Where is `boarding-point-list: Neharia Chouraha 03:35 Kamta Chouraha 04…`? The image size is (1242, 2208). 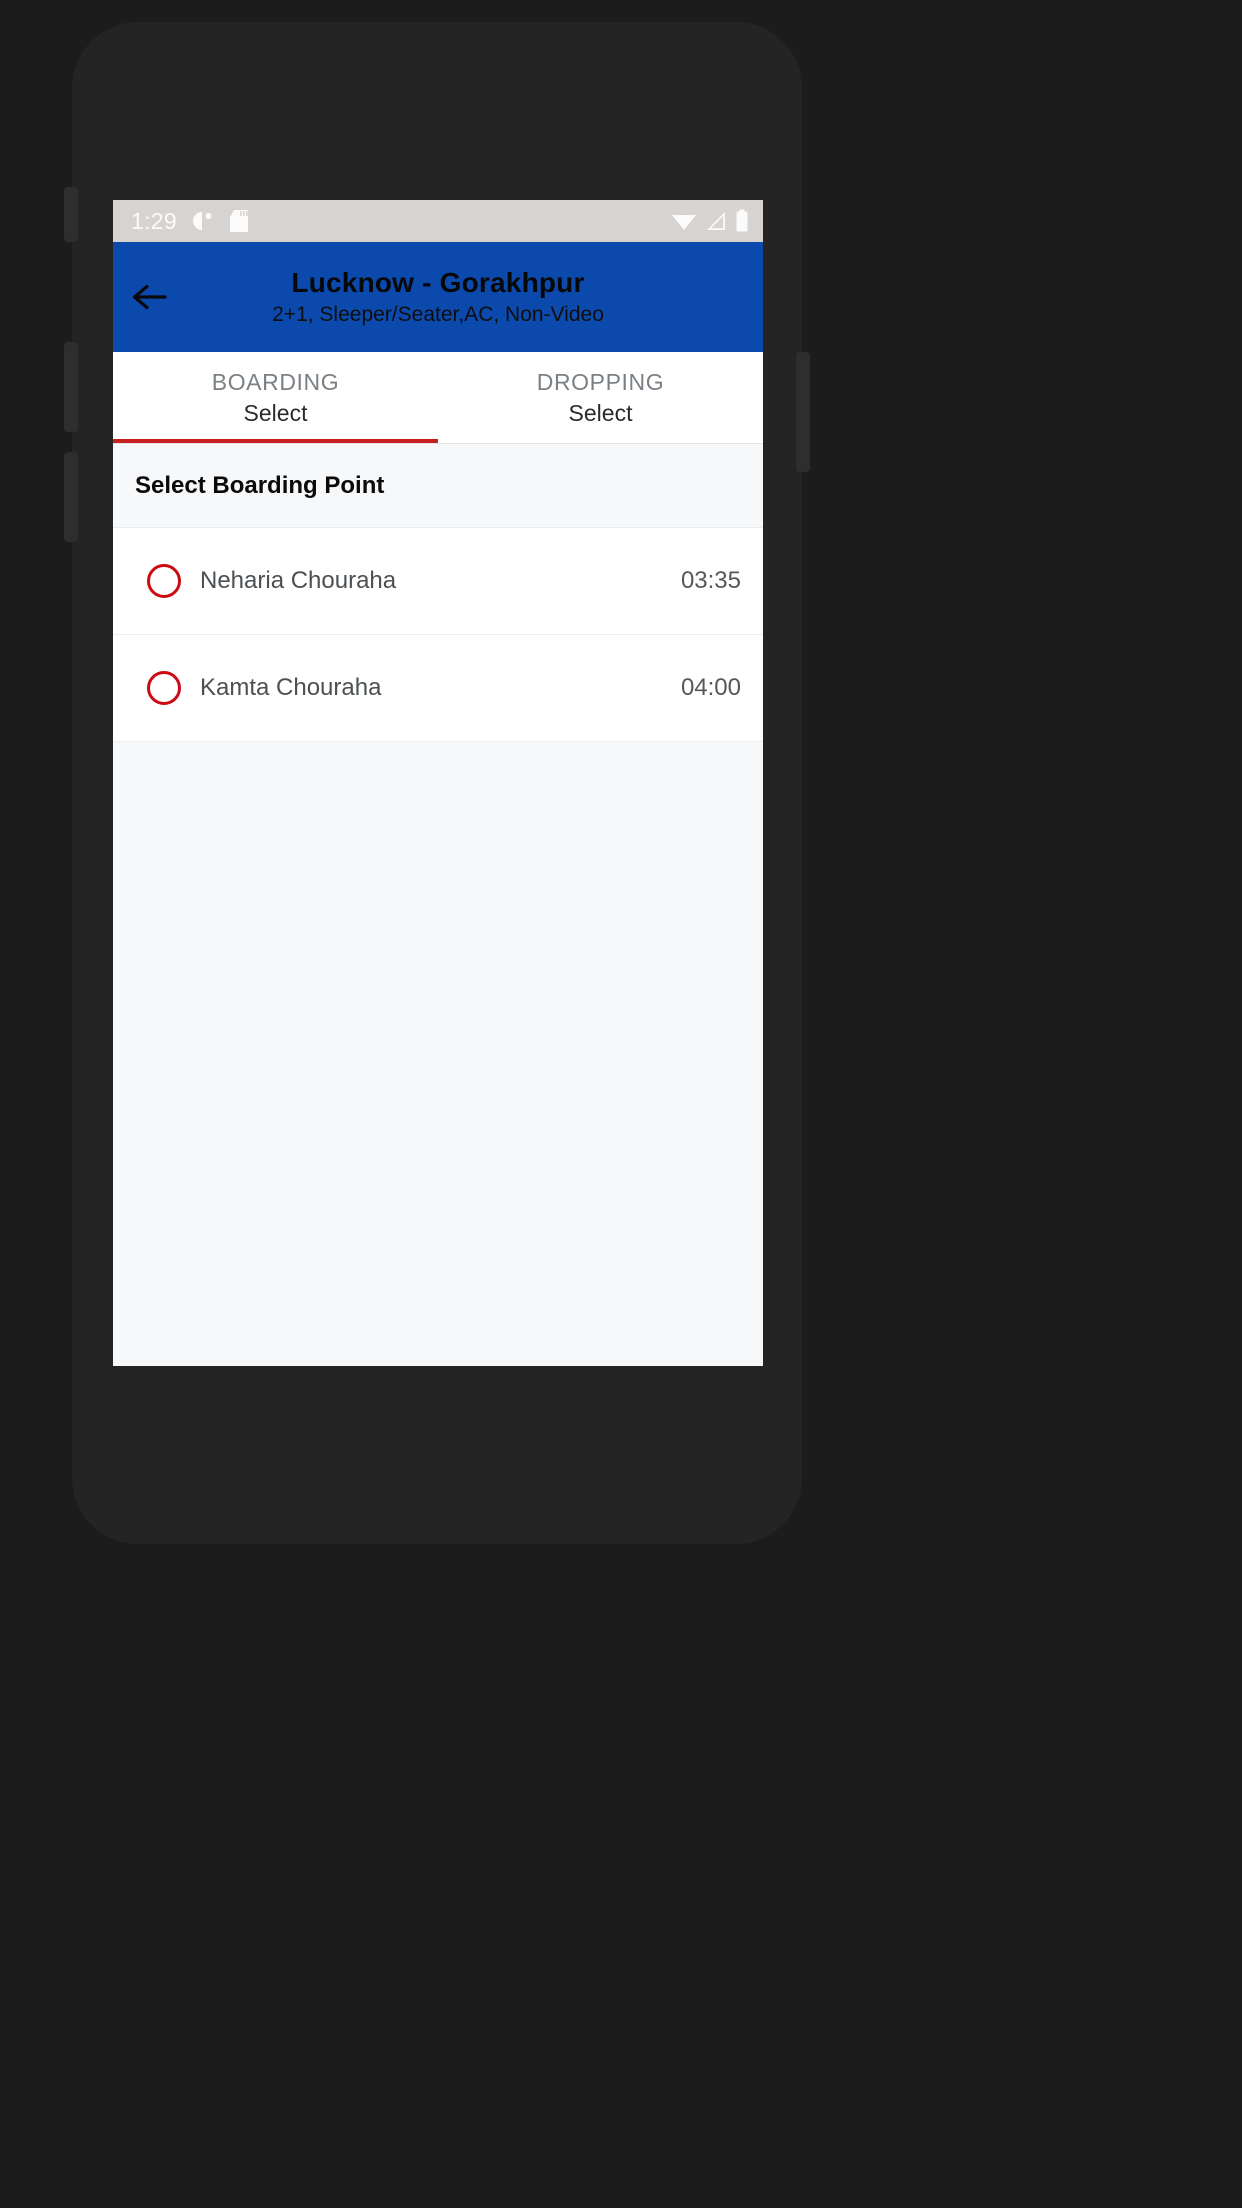 boarding-point-list: Neharia Chouraha 03:35 Kamta Chouraha 04… is located at coordinates (438, 635).